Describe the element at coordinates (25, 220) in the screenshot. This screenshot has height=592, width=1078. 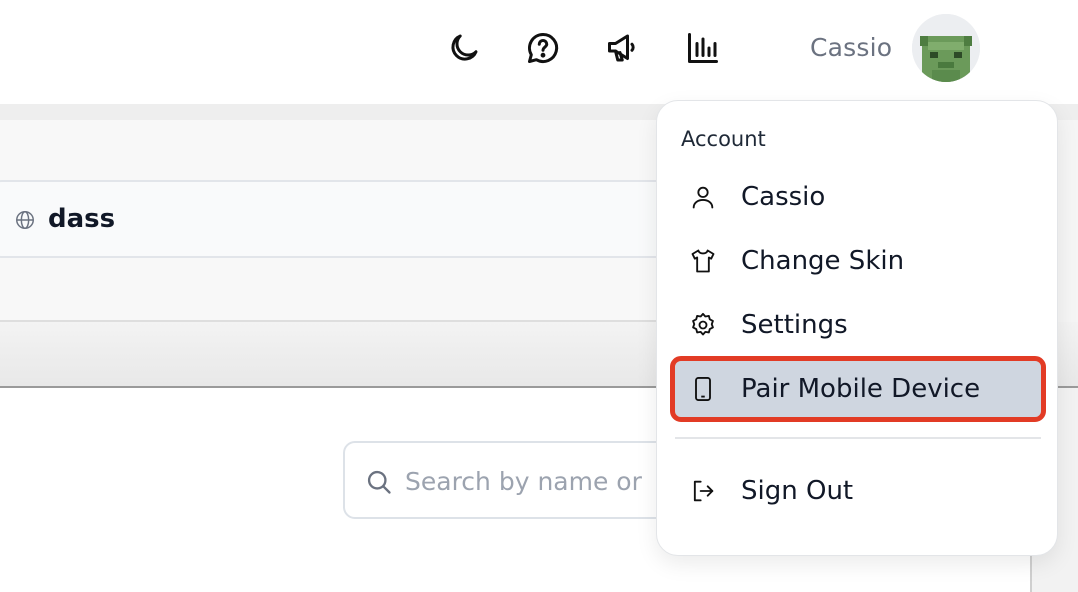
I see `globe-icon` at that location.